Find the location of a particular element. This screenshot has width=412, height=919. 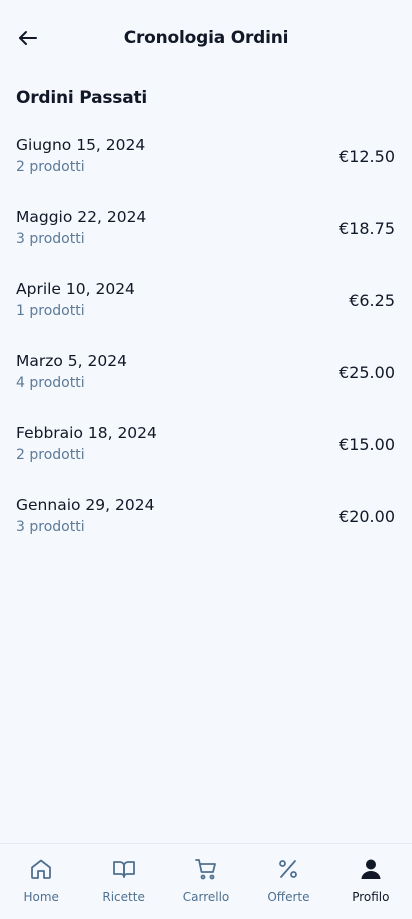

order-date: Gennaio 29, 2024 is located at coordinates (85, 505).